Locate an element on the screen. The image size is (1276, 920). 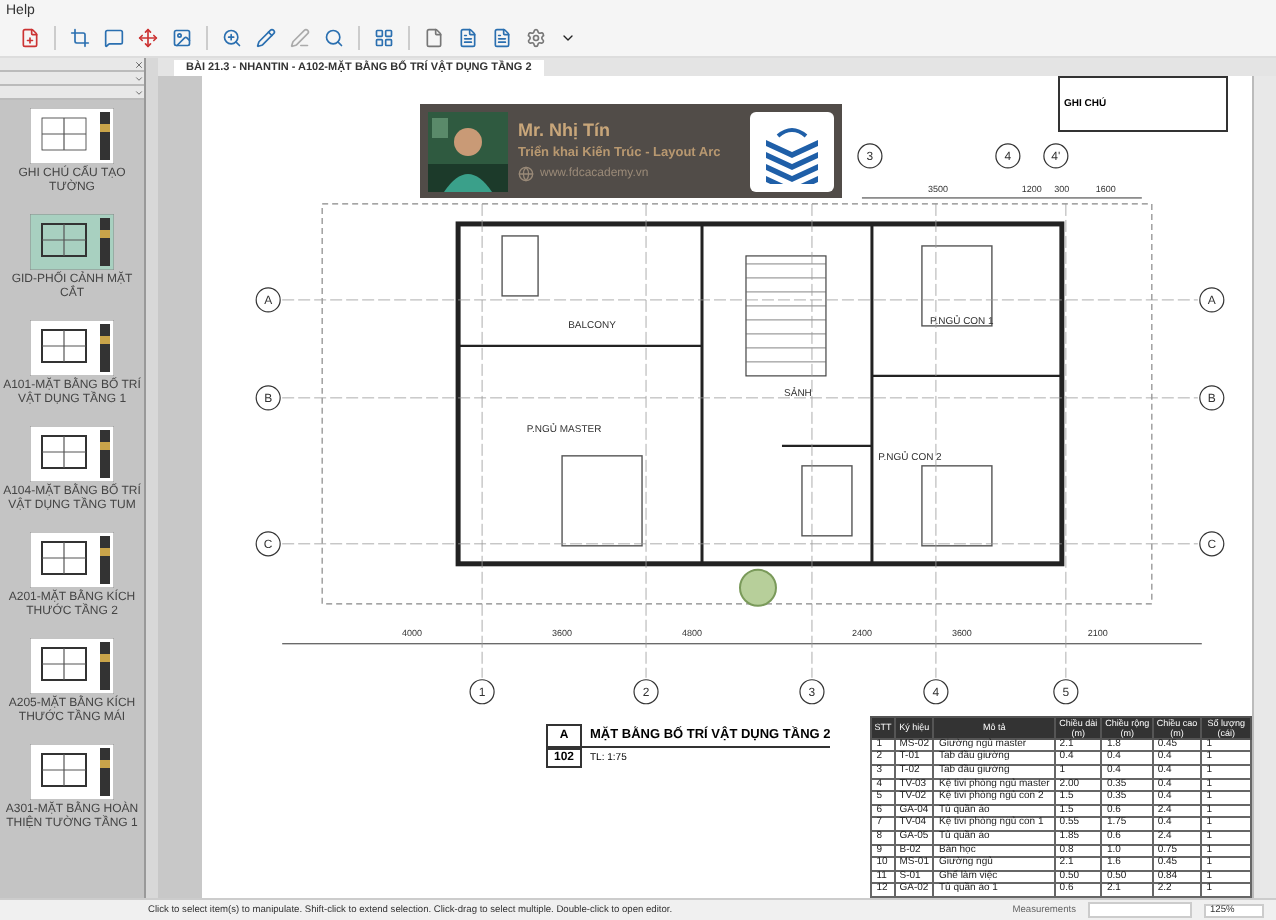
page-icon is located at coordinates (434, 38).